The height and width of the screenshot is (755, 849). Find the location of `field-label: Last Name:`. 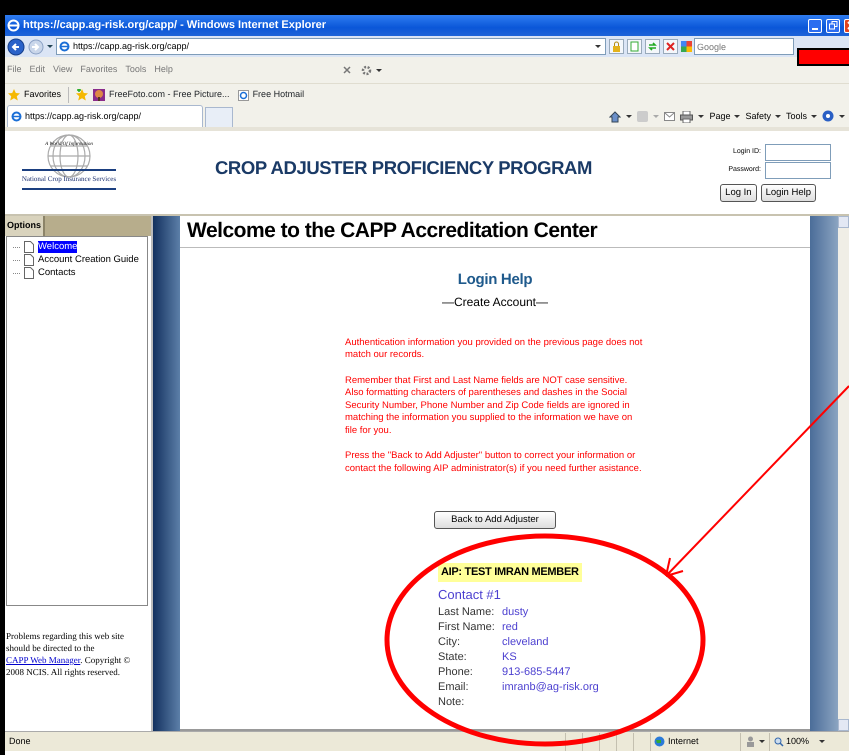

field-label: Last Name: is located at coordinates (467, 612).